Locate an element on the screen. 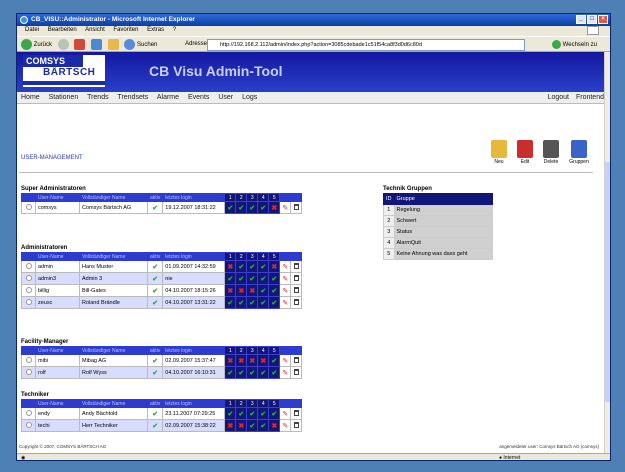  nav-alarme: Alarme is located at coordinates (168, 97).